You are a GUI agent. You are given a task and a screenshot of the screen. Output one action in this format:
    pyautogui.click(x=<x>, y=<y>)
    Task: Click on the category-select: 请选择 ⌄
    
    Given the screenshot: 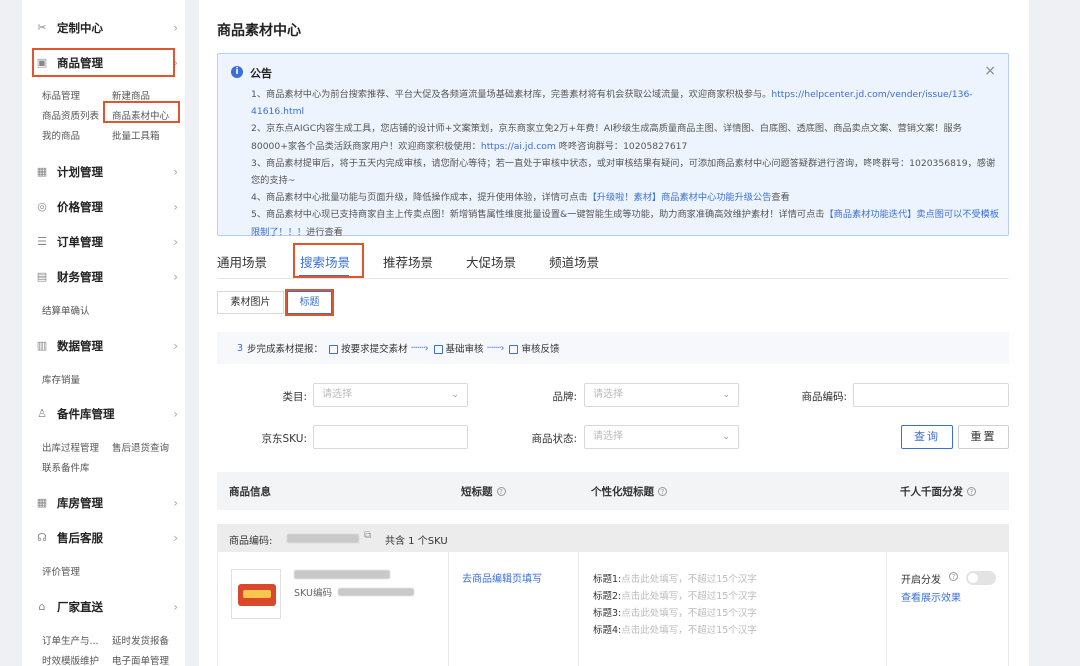 What is the action you would take?
    pyautogui.click(x=390, y=395)
    